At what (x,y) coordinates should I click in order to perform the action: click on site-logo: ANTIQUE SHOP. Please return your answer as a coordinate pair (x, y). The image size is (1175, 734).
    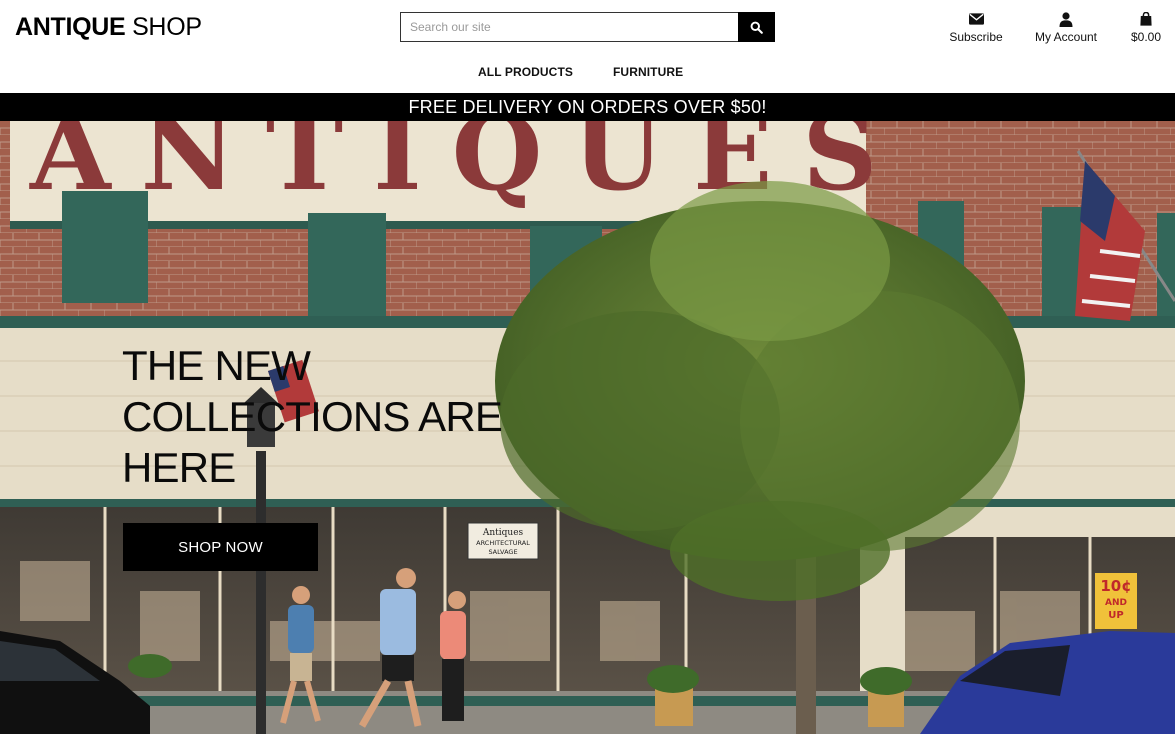
    Looking at the image, I should click on (108, 27).